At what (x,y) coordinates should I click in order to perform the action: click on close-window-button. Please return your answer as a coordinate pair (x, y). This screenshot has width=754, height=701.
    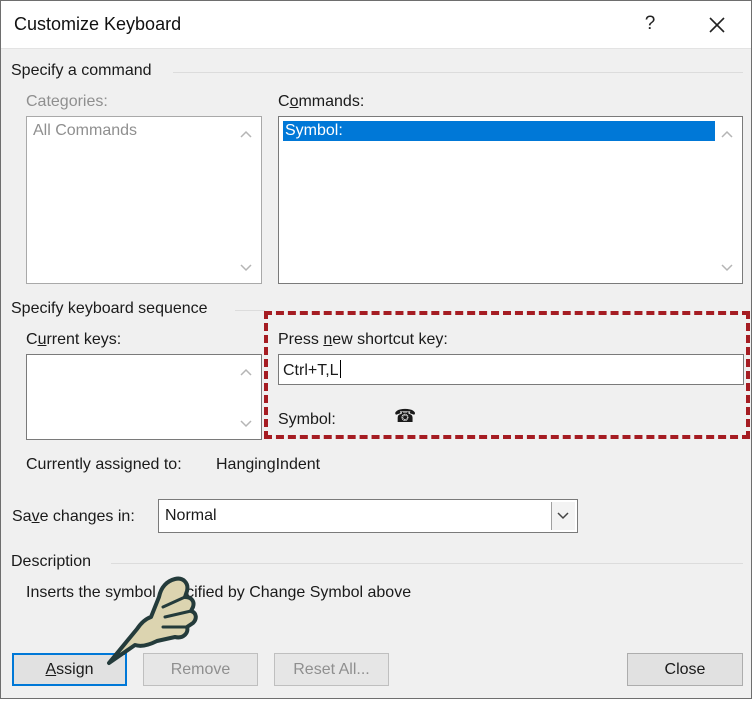
    Looking at the image, I should click on (717, 25).